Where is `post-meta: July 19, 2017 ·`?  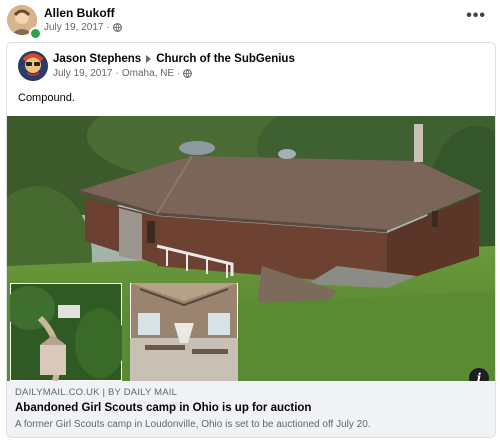
post-meta: July 19, 2017 · is located at coordinates (83, 27).